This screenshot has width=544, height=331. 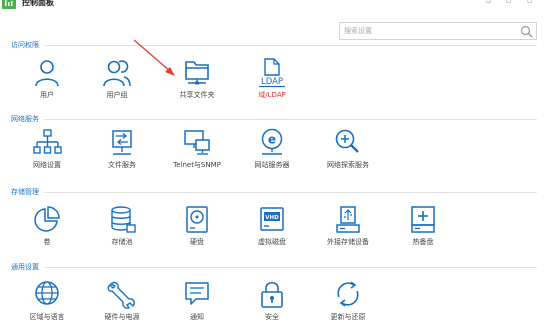 What do you see at coordinates (348, 317) in the screenshot?
I see `item-label: 更新与还原` at bounding box center [348, 317].